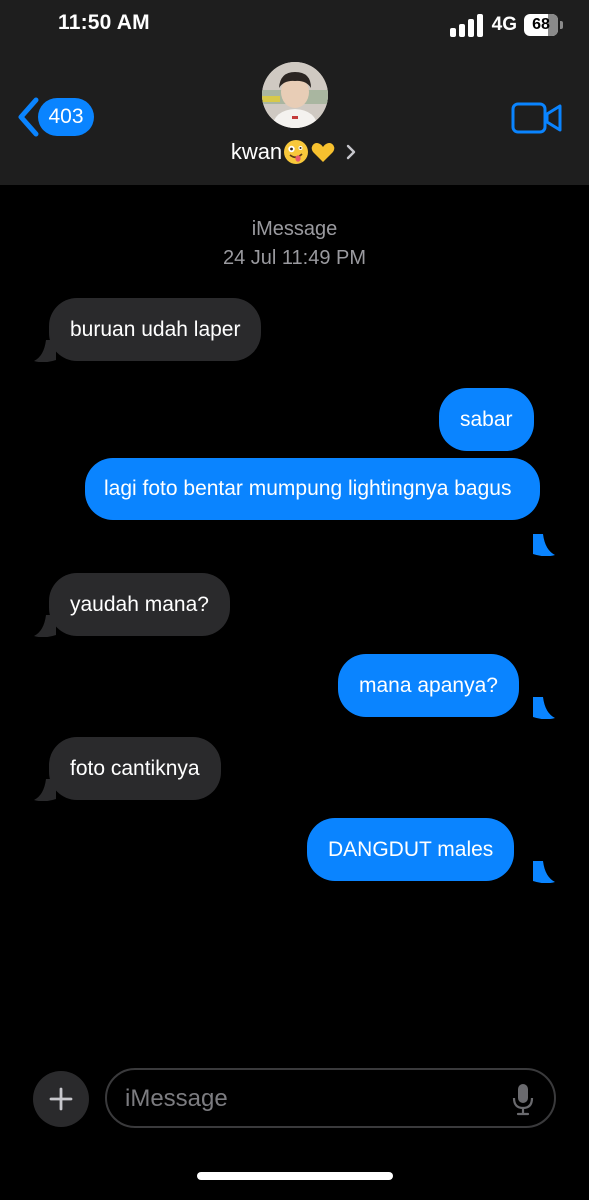 This screenshot has width=589, height=1200. What do you see at coordinates (294, 258) in the screenshot?
I see `thread-timestamp: 24 Jul 11:49 PM` at bounding box center [294, 258].